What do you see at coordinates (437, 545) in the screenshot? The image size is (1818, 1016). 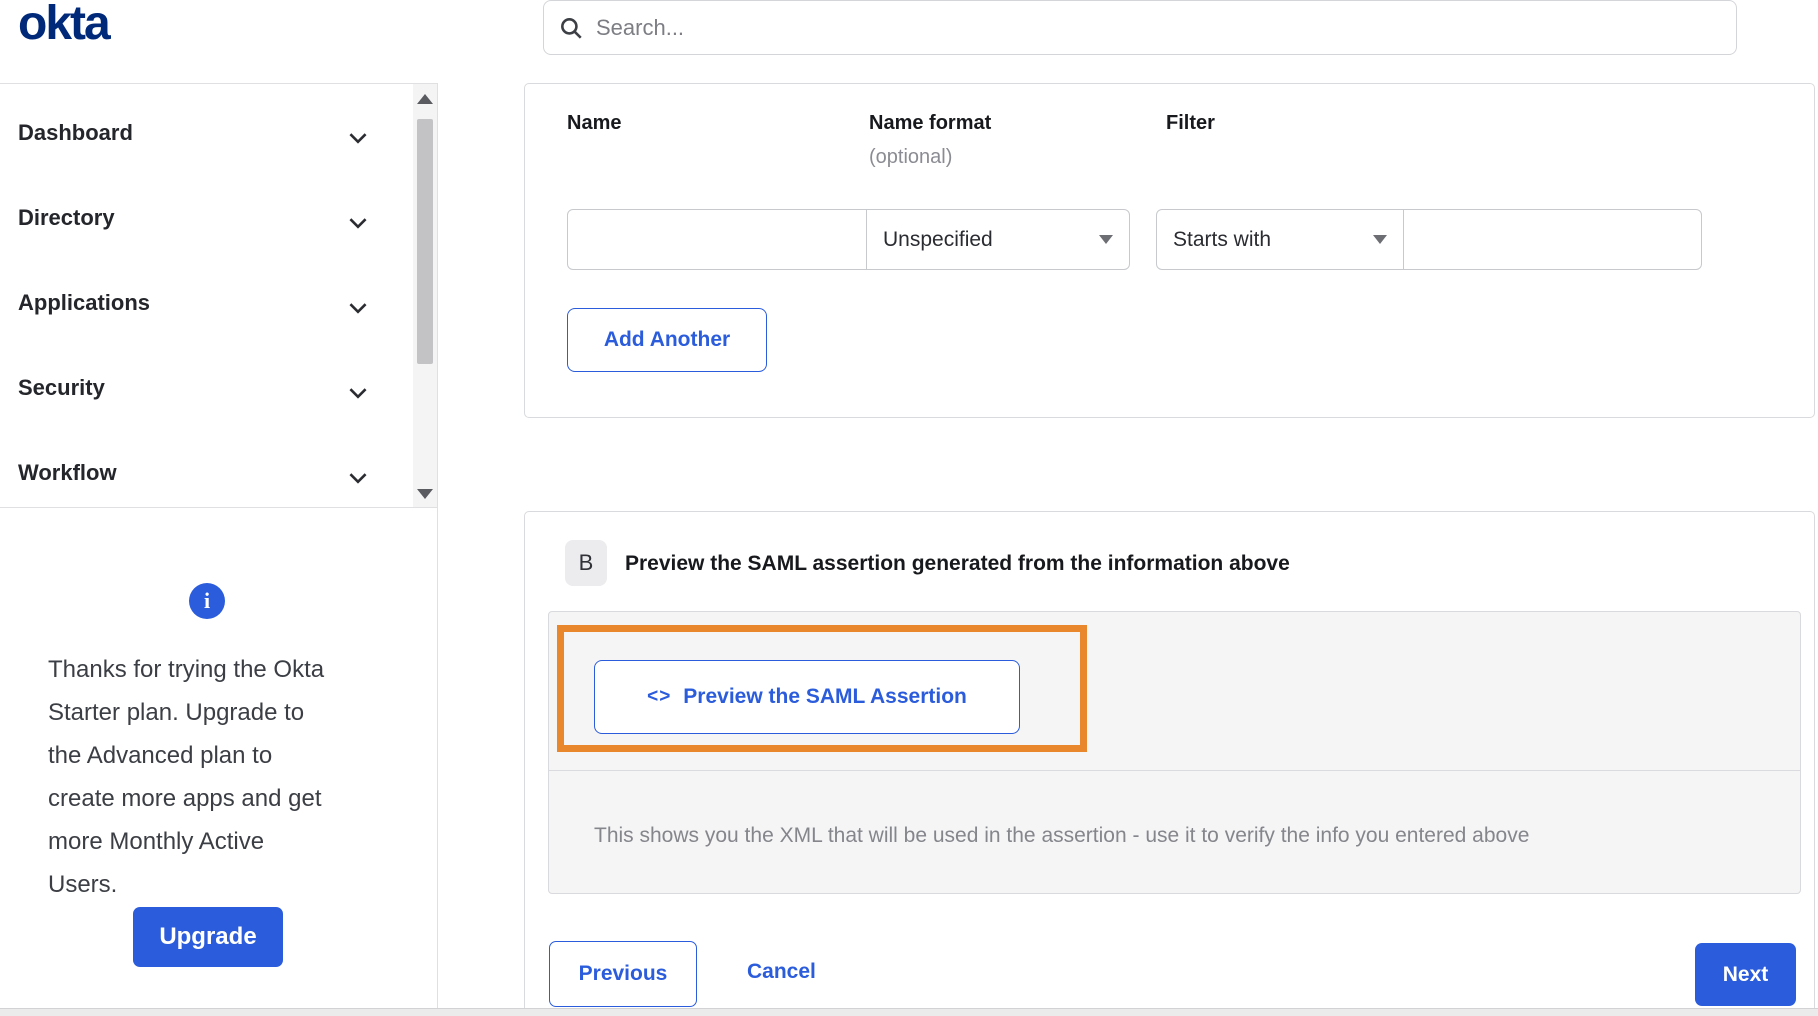 I see `sidebar-divider` at bounding box center [437, 545].